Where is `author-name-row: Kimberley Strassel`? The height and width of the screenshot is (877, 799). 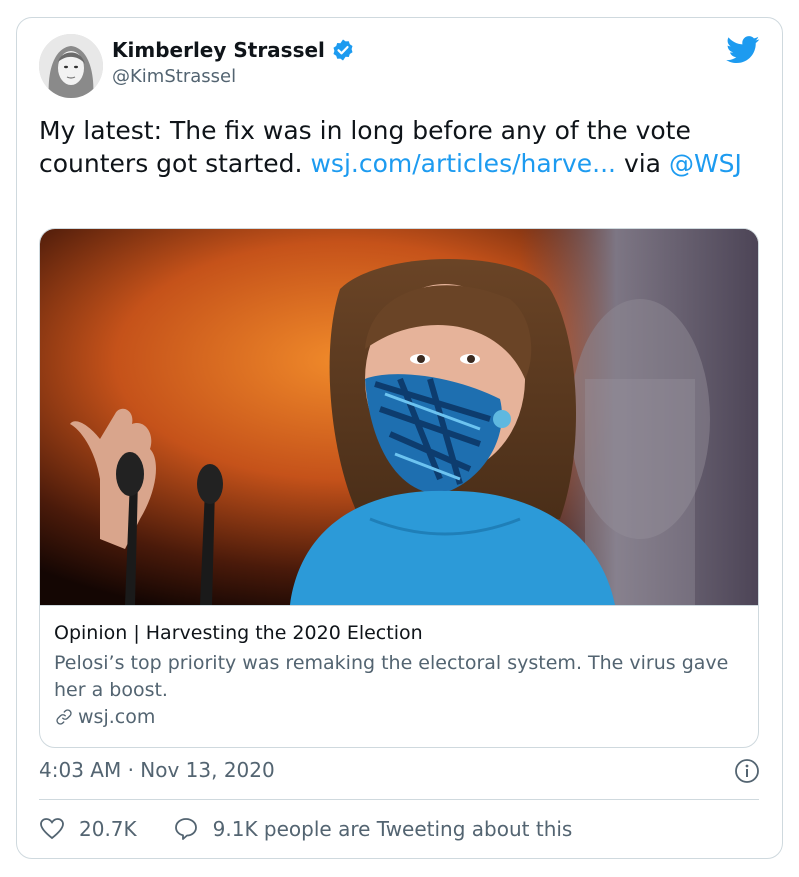
author-name-row: Kimberley Strassel is located at coordinates (233, 50).